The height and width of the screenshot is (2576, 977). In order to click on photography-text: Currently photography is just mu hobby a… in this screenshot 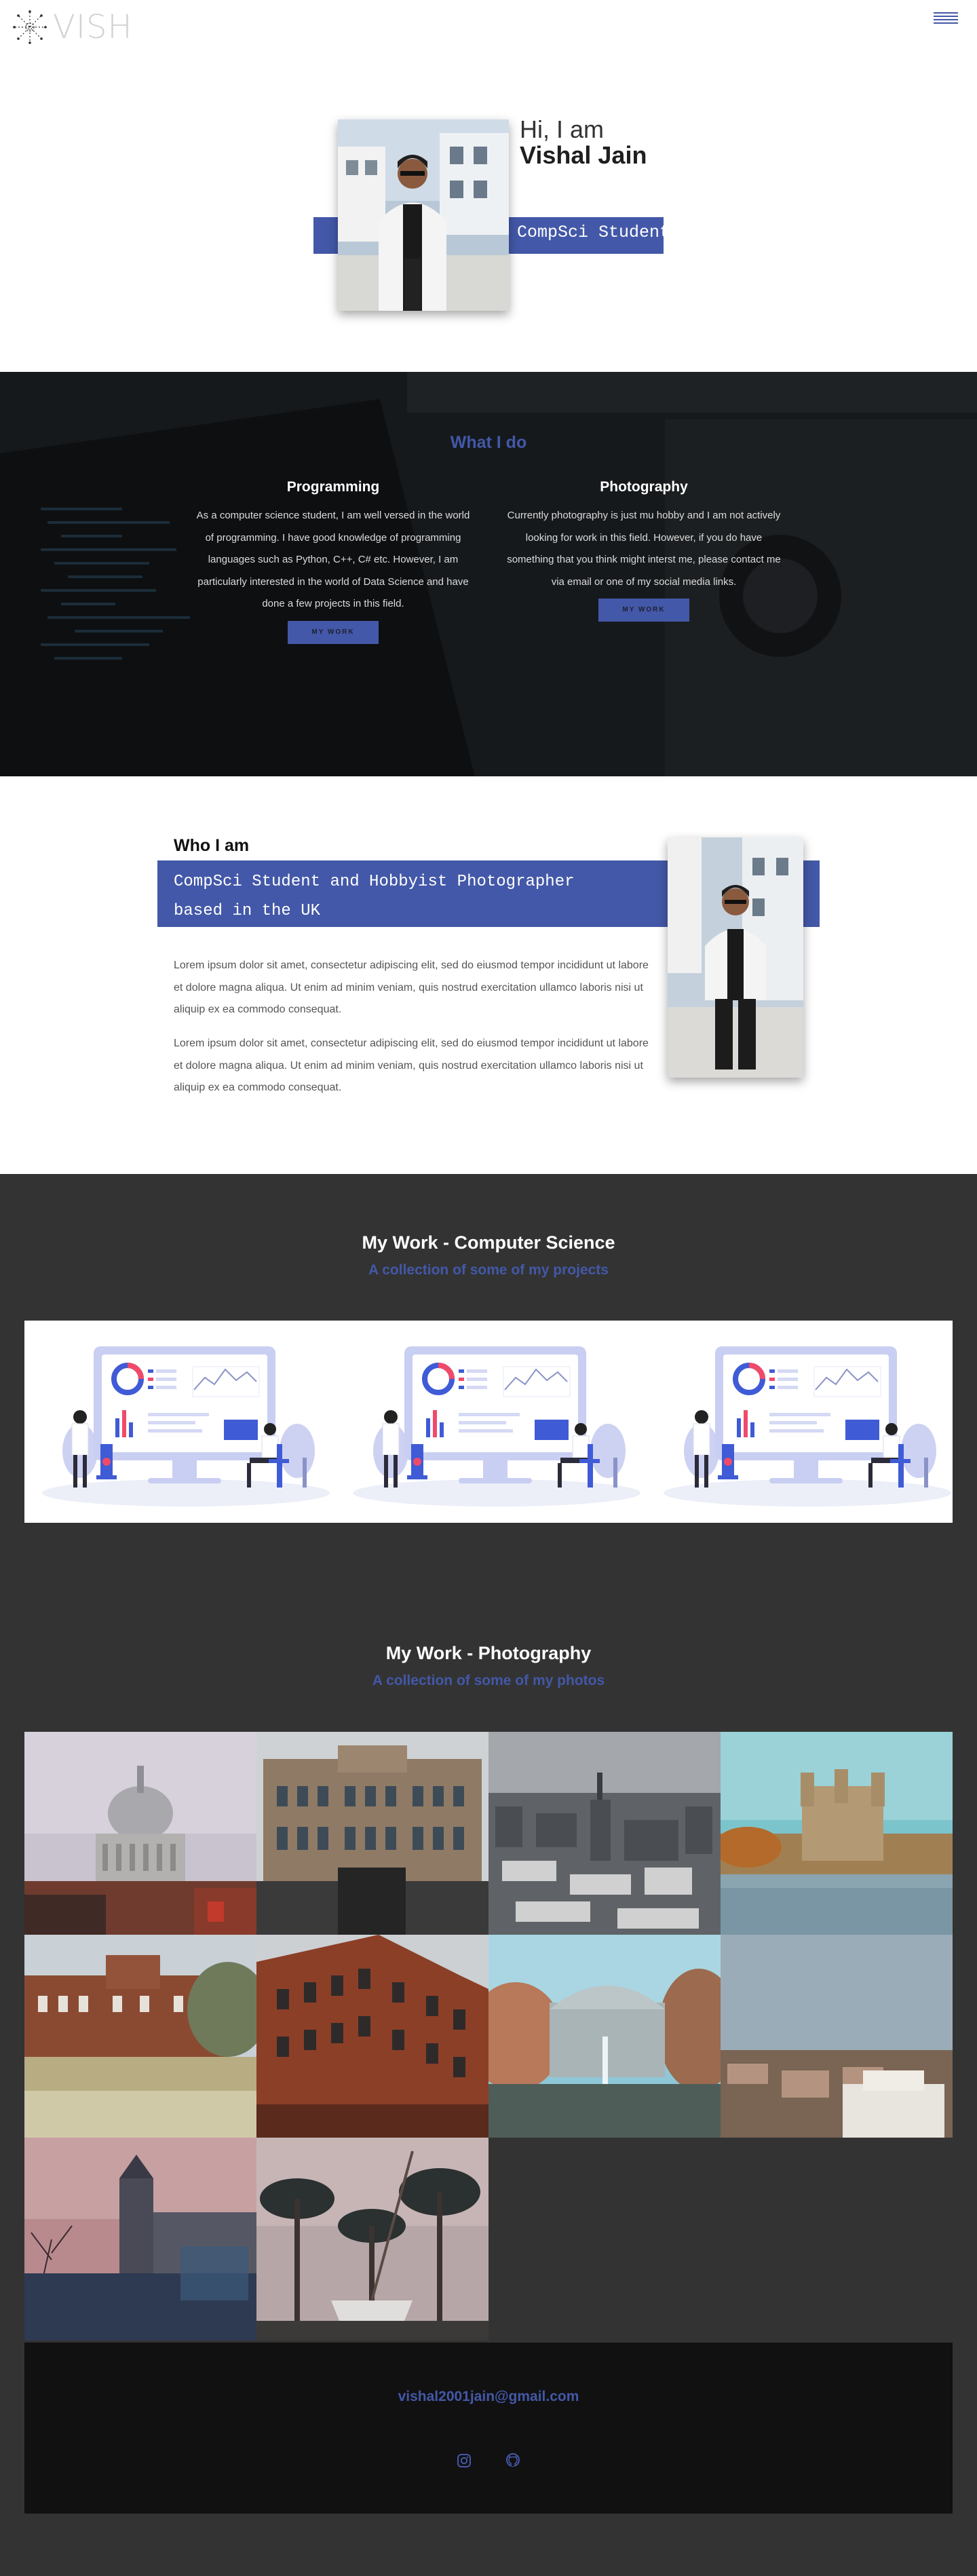, I will do `click(644, 549)`.